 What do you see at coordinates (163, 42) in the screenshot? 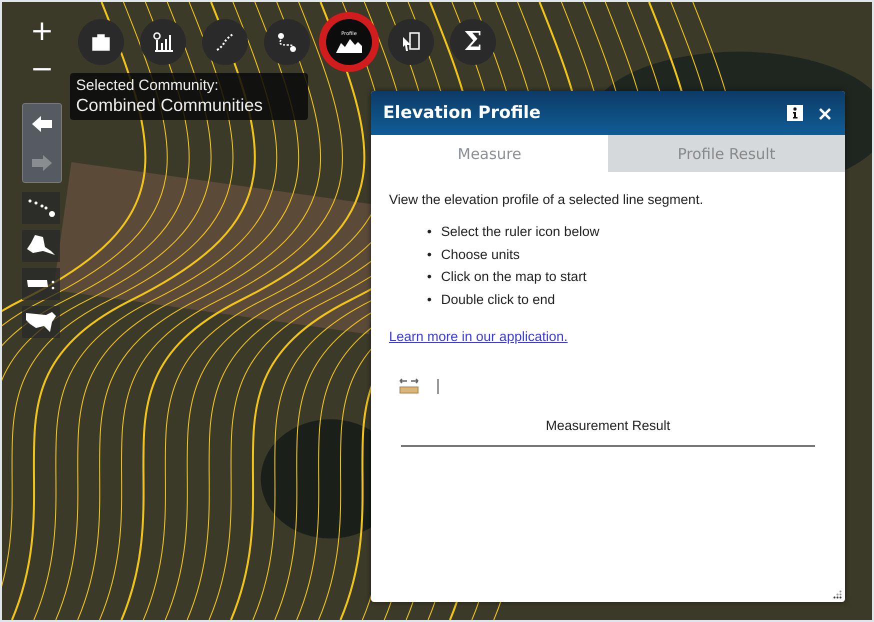
I see `pin-bar-chart-icon` at bounding box center [163, 42].